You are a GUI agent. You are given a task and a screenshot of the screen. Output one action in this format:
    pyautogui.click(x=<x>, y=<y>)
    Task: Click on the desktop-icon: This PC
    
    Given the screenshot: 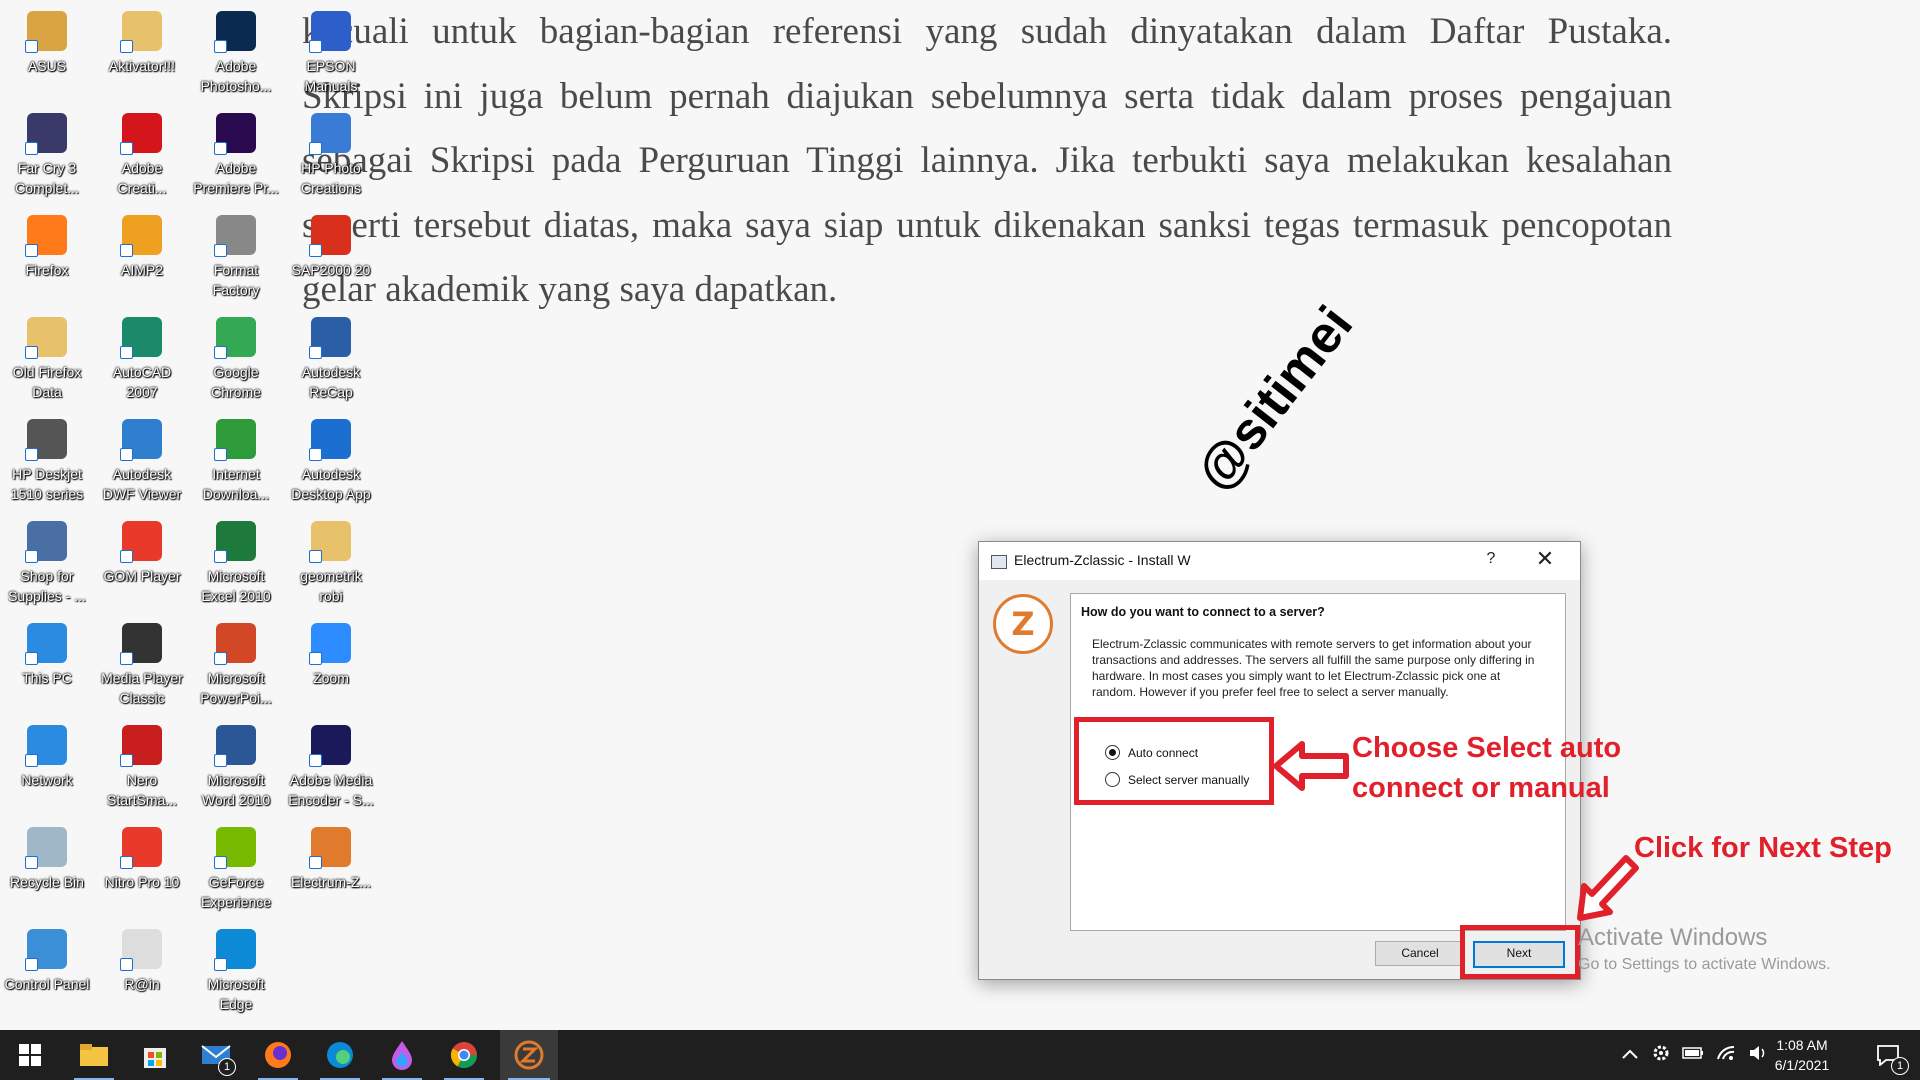 What is the action you would take?
    pyautogui.click(x=47, y=651)
    